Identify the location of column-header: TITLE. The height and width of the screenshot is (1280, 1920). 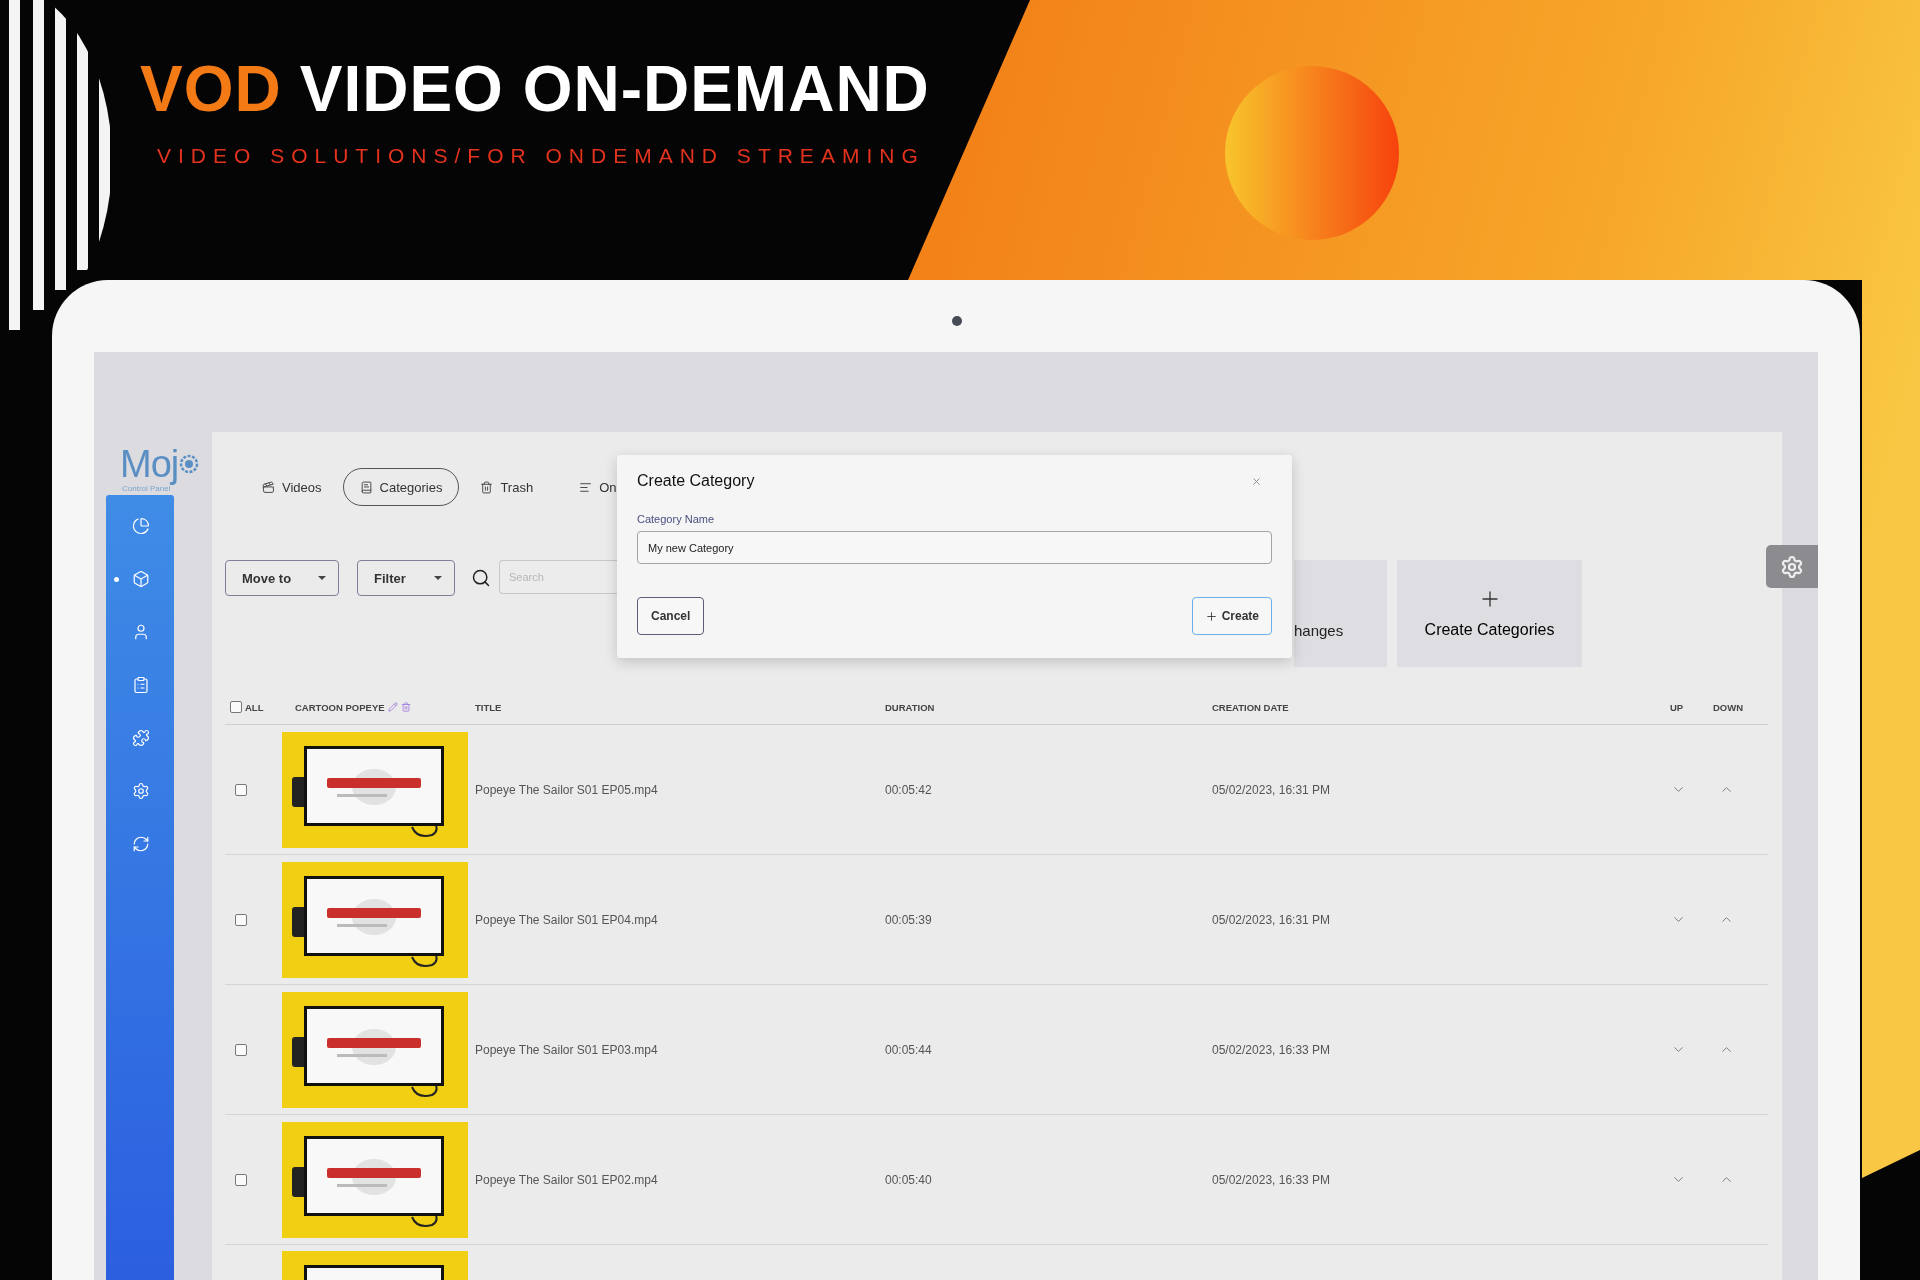
(488, 707).